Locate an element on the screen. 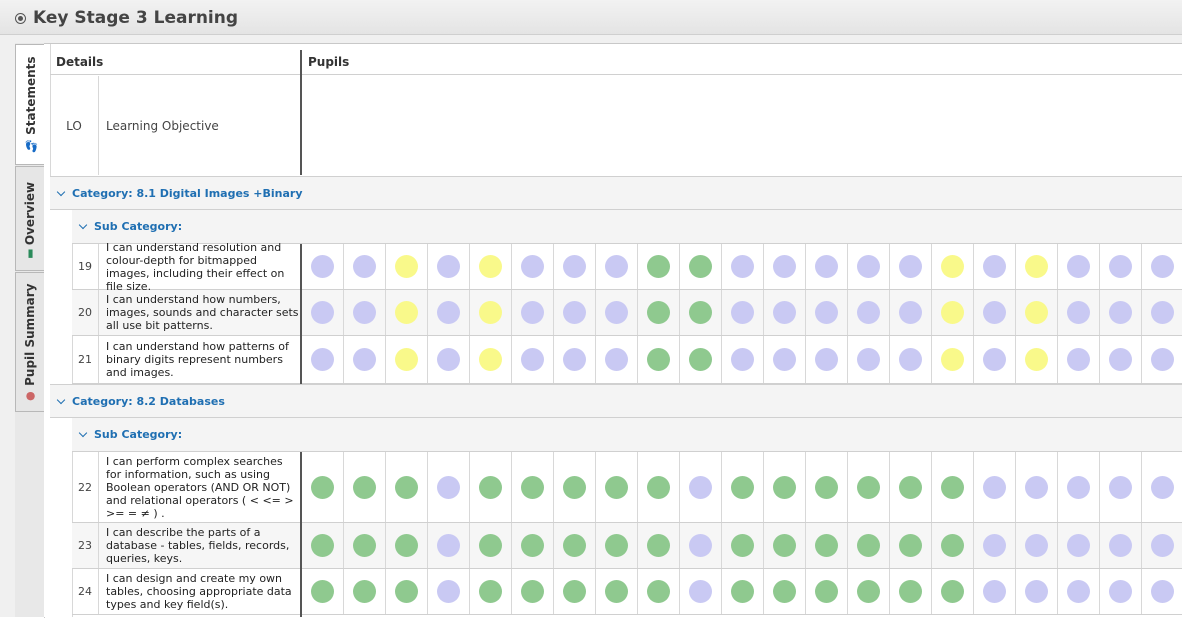 This screenshot has height=618, width=1182. column-divider is located at coordinates (301, 314).